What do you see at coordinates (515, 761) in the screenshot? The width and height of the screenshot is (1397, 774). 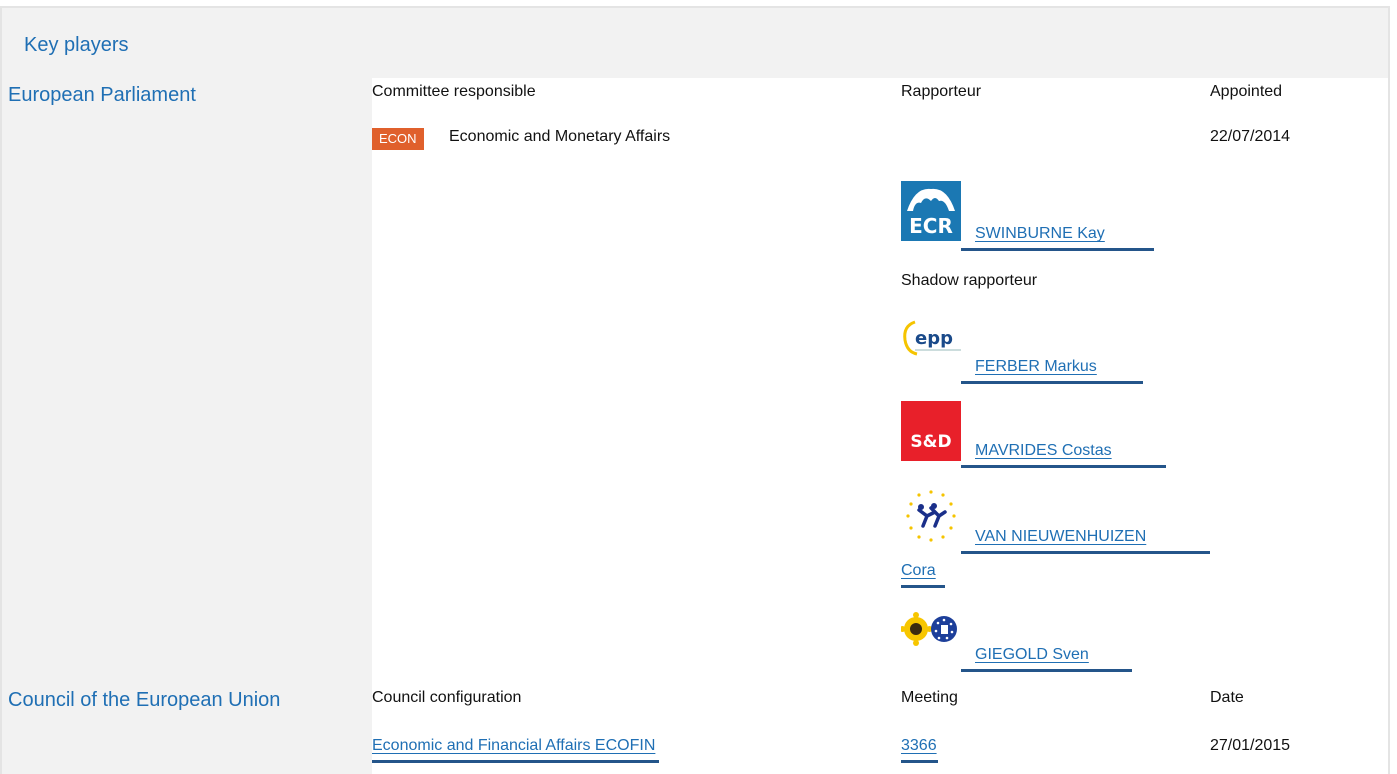 I see `council-configuration-underline` at bounding box center [515, 761].